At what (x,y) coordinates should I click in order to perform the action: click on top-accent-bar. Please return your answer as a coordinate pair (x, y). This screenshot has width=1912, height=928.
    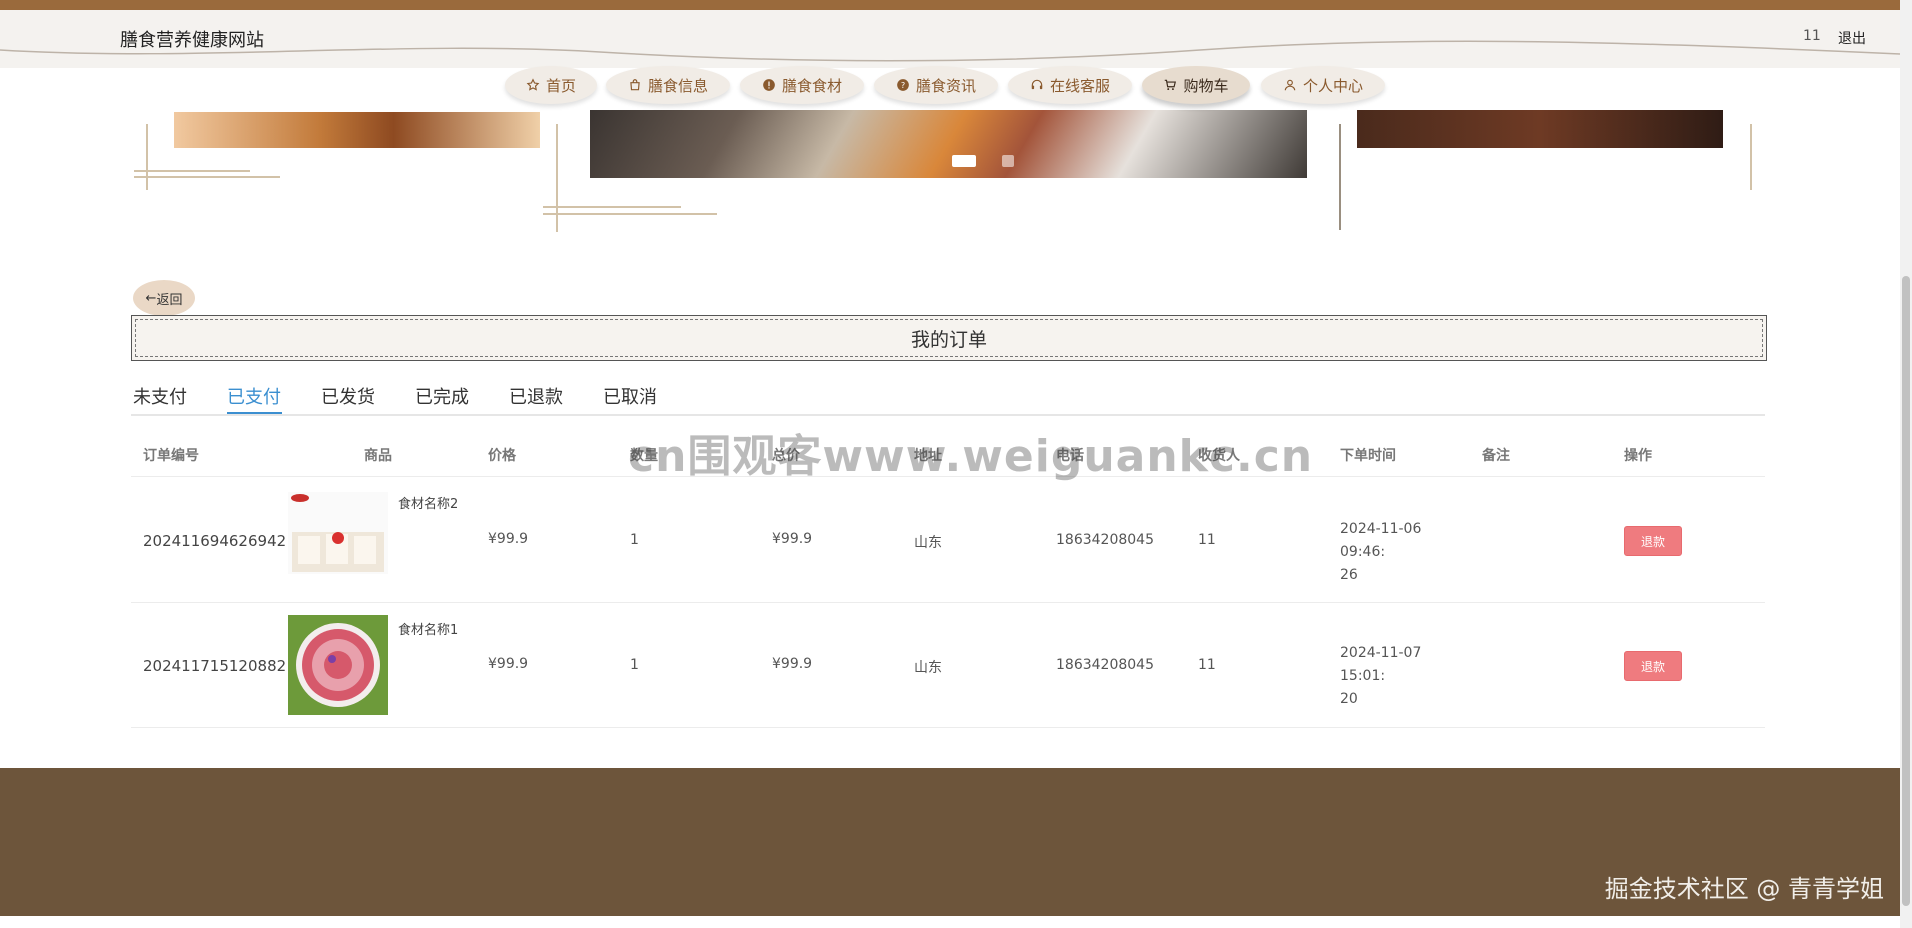
    Looking at the image, I should click on (950, 5).